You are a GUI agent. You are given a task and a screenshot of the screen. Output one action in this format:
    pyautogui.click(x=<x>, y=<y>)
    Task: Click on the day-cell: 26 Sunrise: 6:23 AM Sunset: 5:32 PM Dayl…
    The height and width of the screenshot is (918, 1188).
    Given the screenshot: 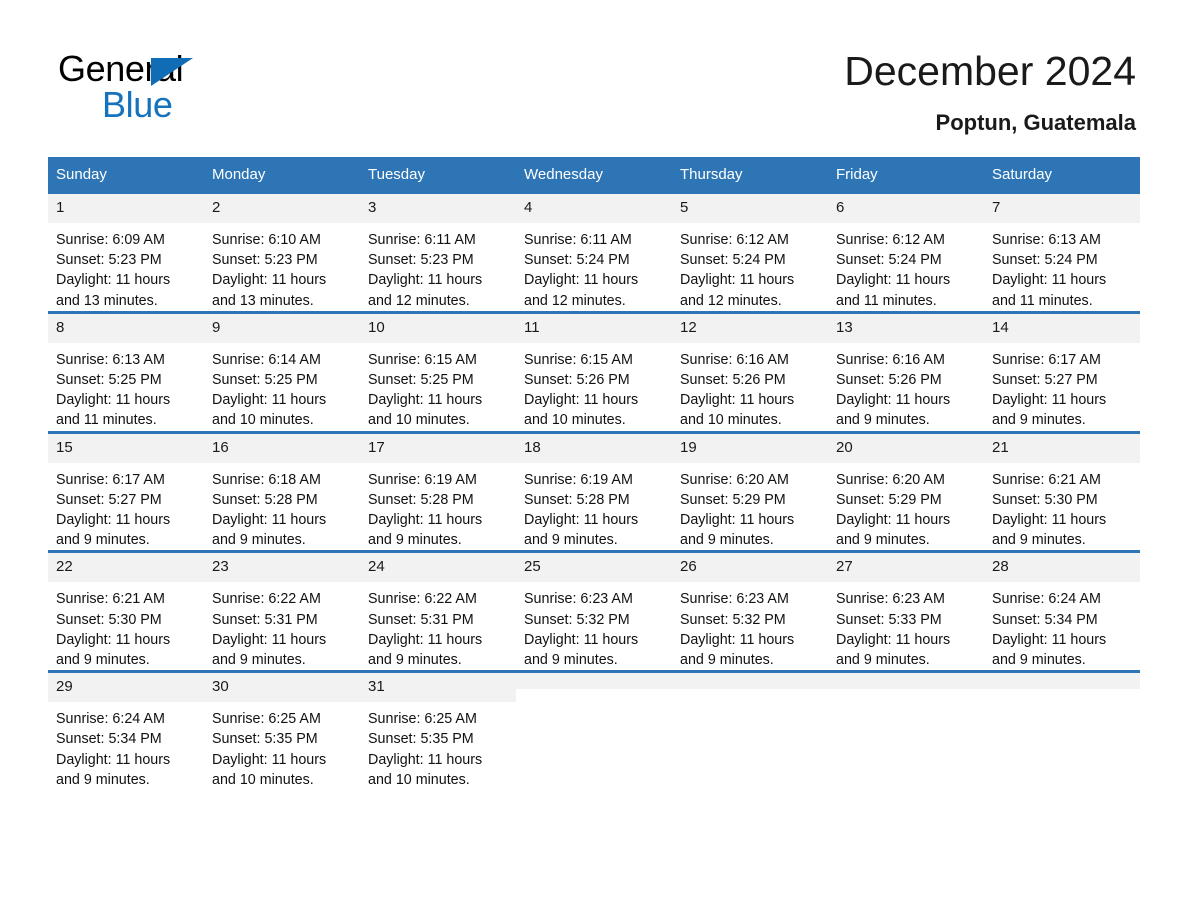 What is the action you would take?
    pyautogui.click(x=750, y=611)
    